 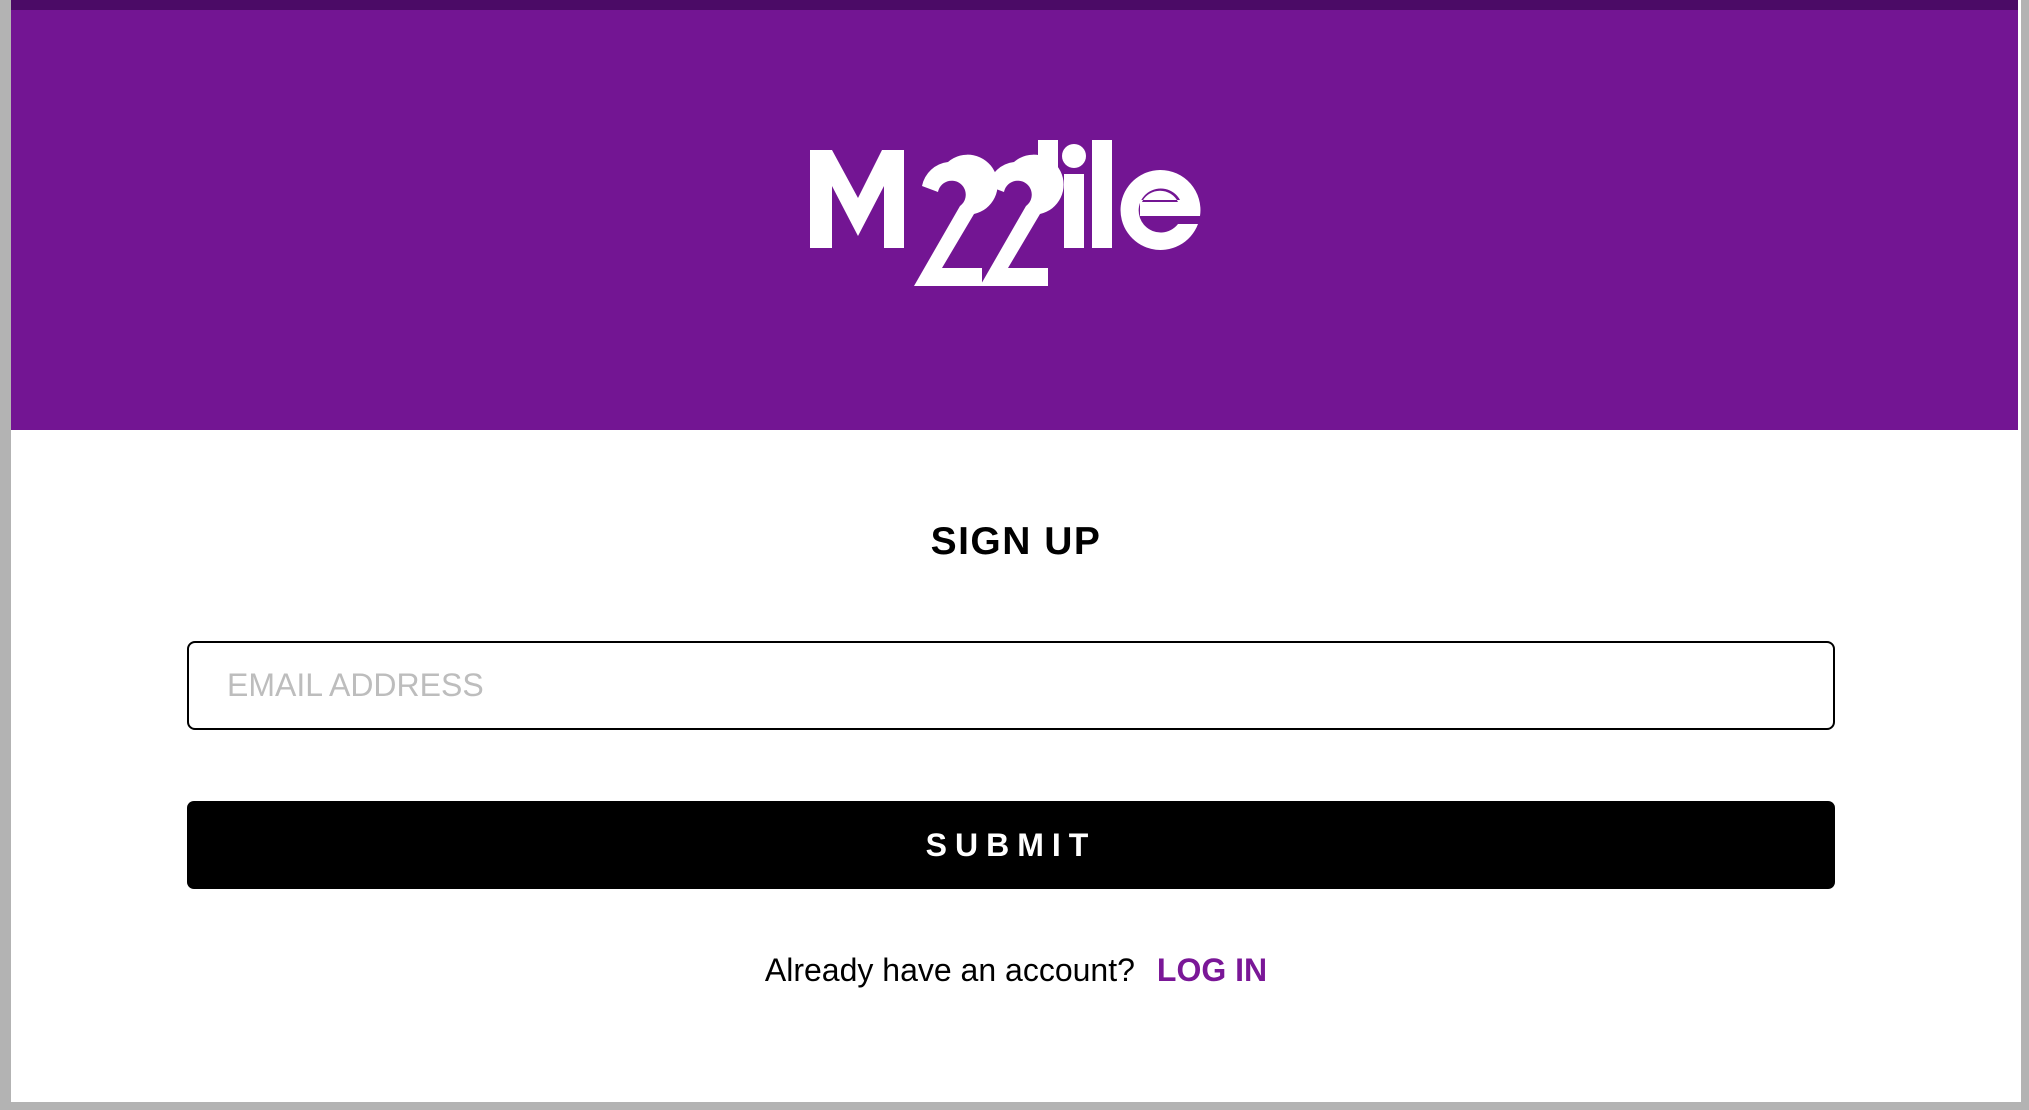 What do you see at coordinates (1005, 213) in the screenshot?
I see `mobile22-logo` at bounding box center [1005, 213].